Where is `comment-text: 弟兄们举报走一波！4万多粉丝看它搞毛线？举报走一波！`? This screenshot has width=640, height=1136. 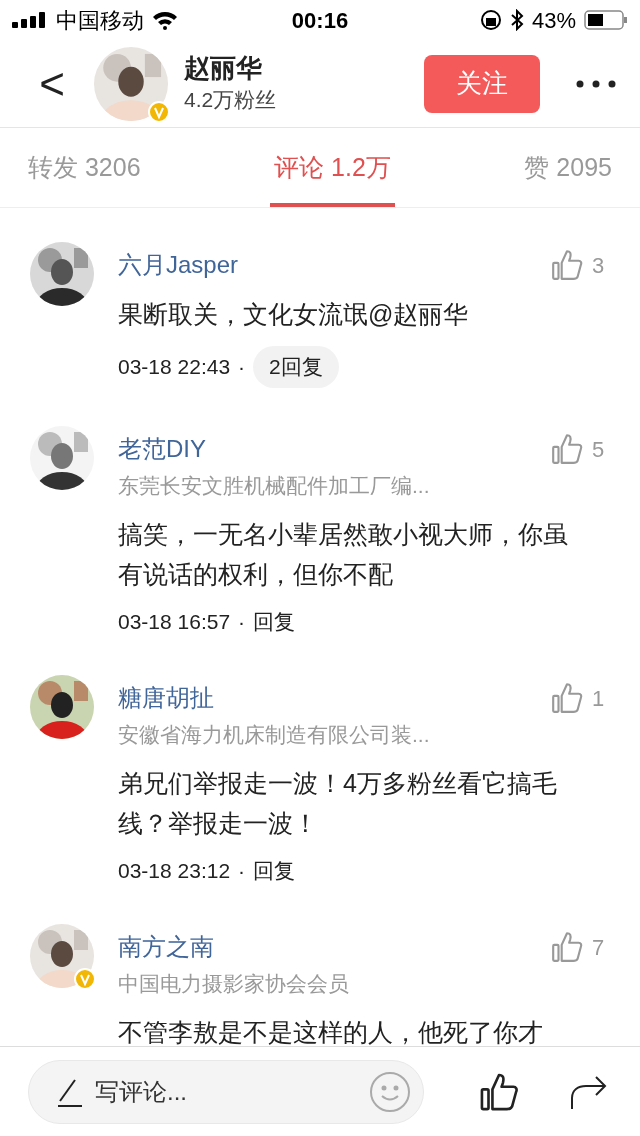
comment-text: 弟兄们举报走一波！4万多粉丝看它搞毛线？举报走一波！ is located at coordinates (338, 803).